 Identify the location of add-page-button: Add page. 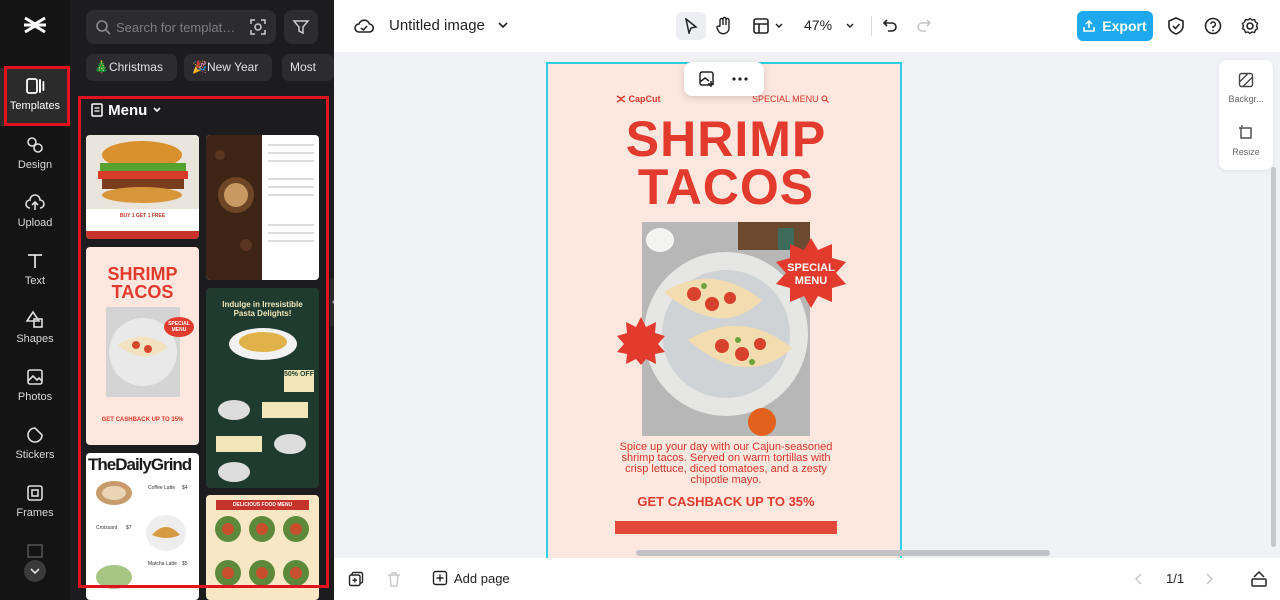
(471, 578).